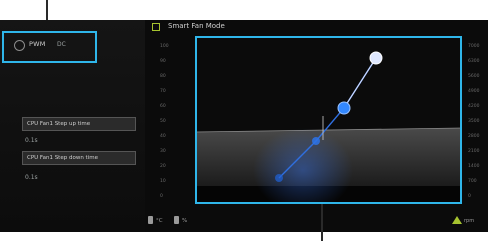 The width and height of the screenshot is (490, 243). What do you see at coordinates (322, 222) in the screenshot?
I see `callout-pointer-bottom` at bounding box center [322, 222].